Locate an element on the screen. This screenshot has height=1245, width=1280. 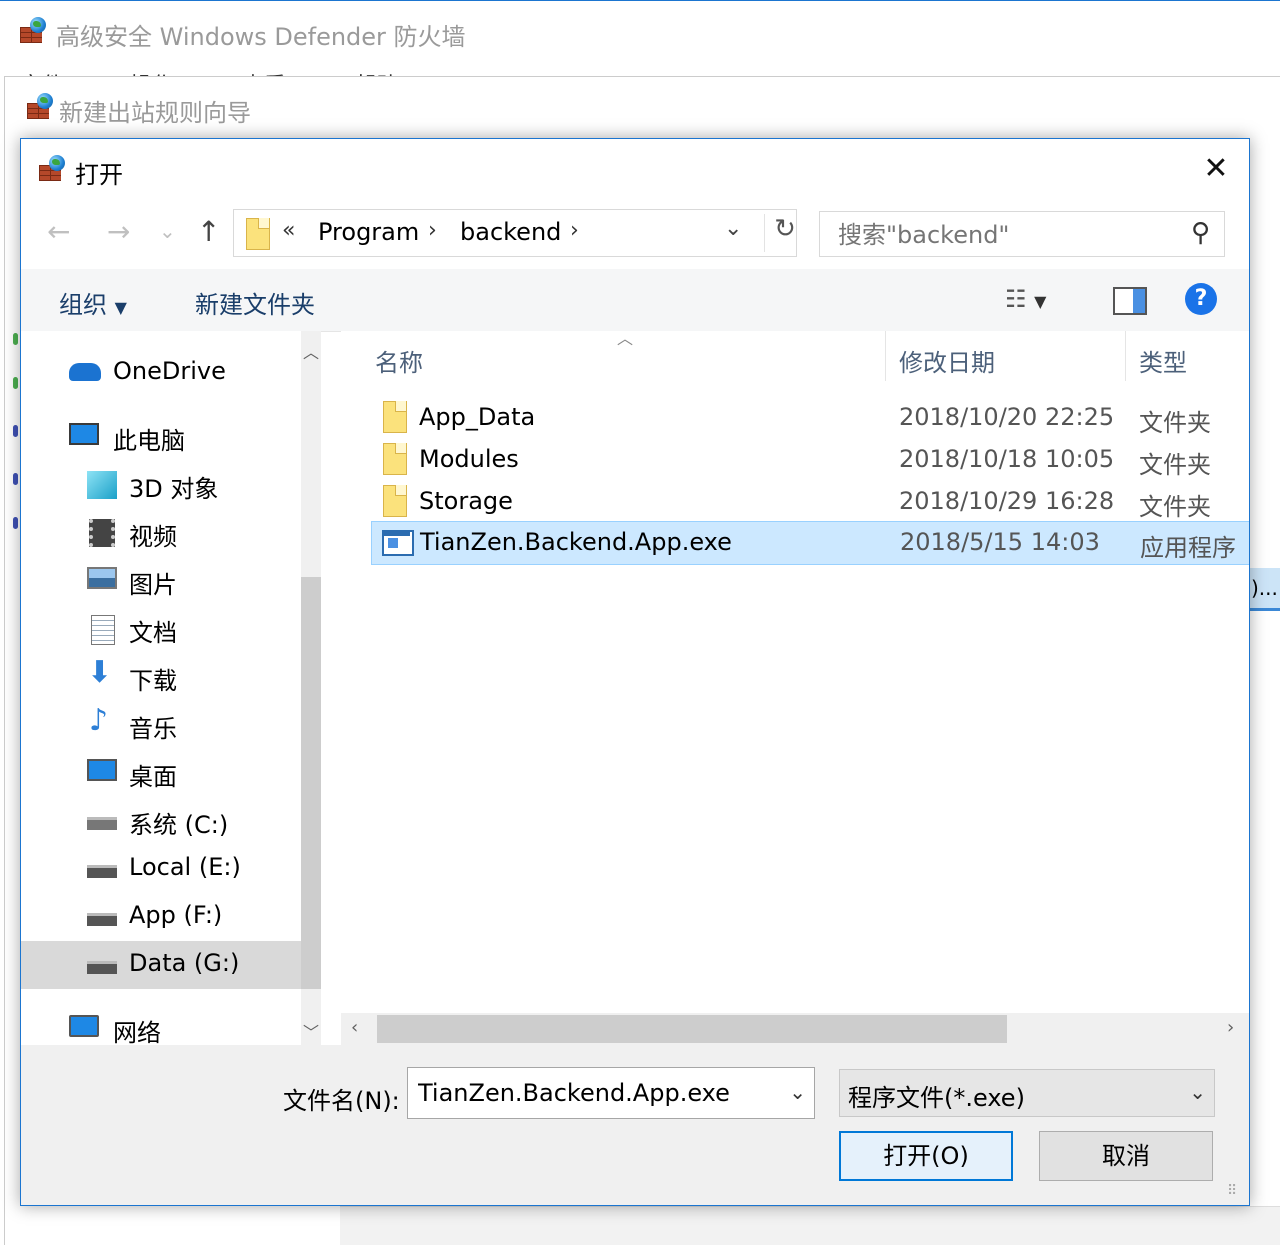
filetype-value: 程序文件(*.exe) is located at coordinates (936, 1098).